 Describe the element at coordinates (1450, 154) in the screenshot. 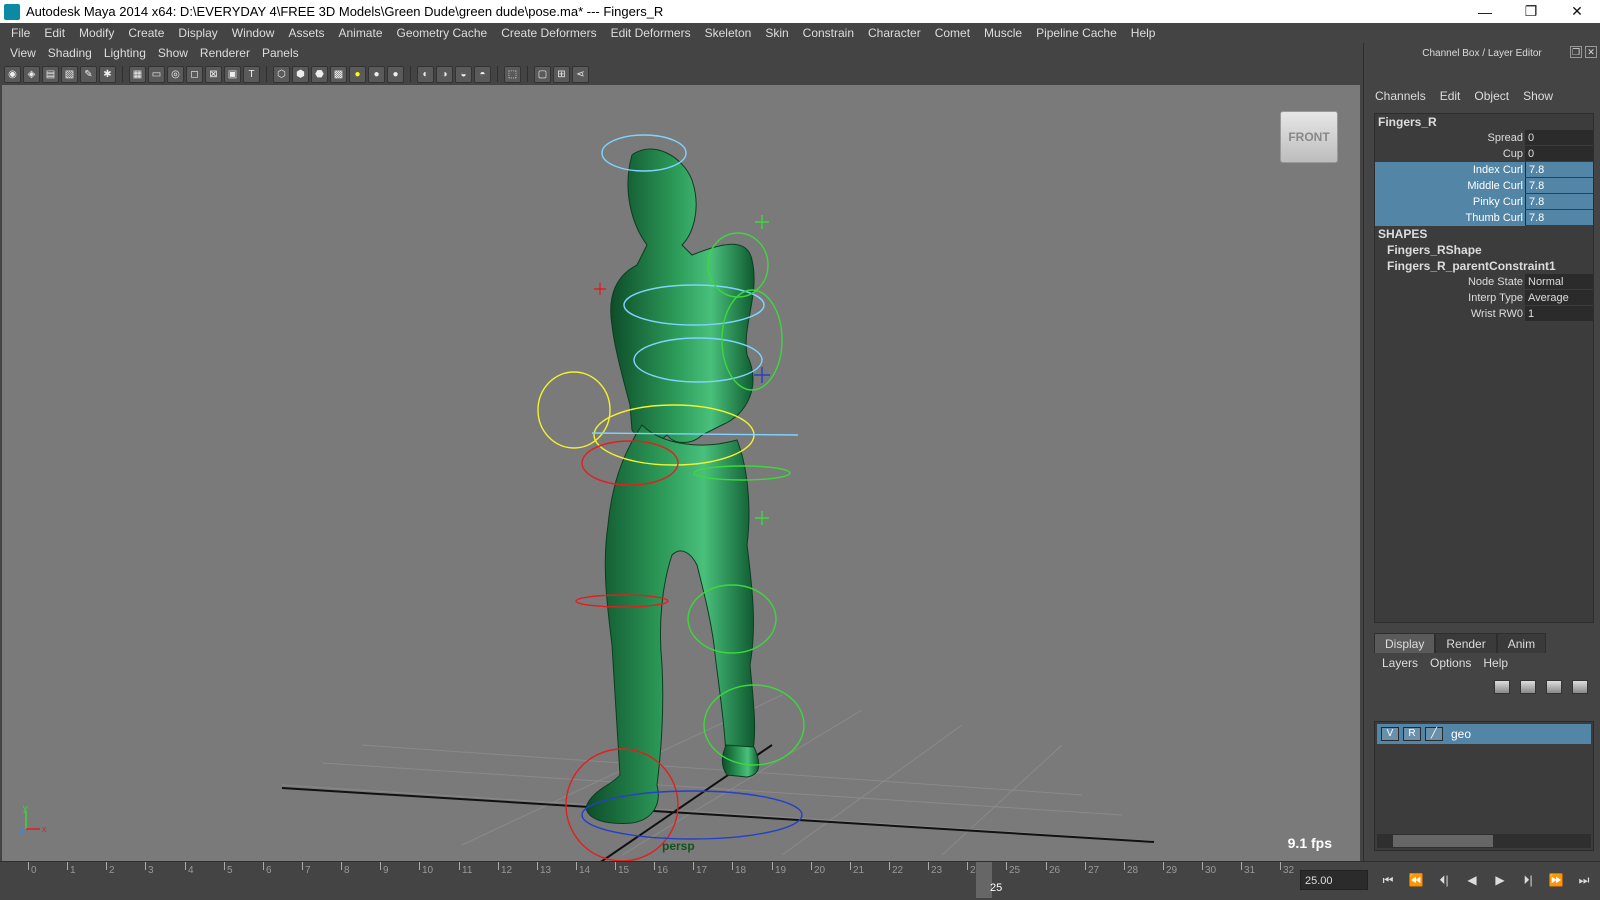

I see `attribute-name: Cup` at that location.